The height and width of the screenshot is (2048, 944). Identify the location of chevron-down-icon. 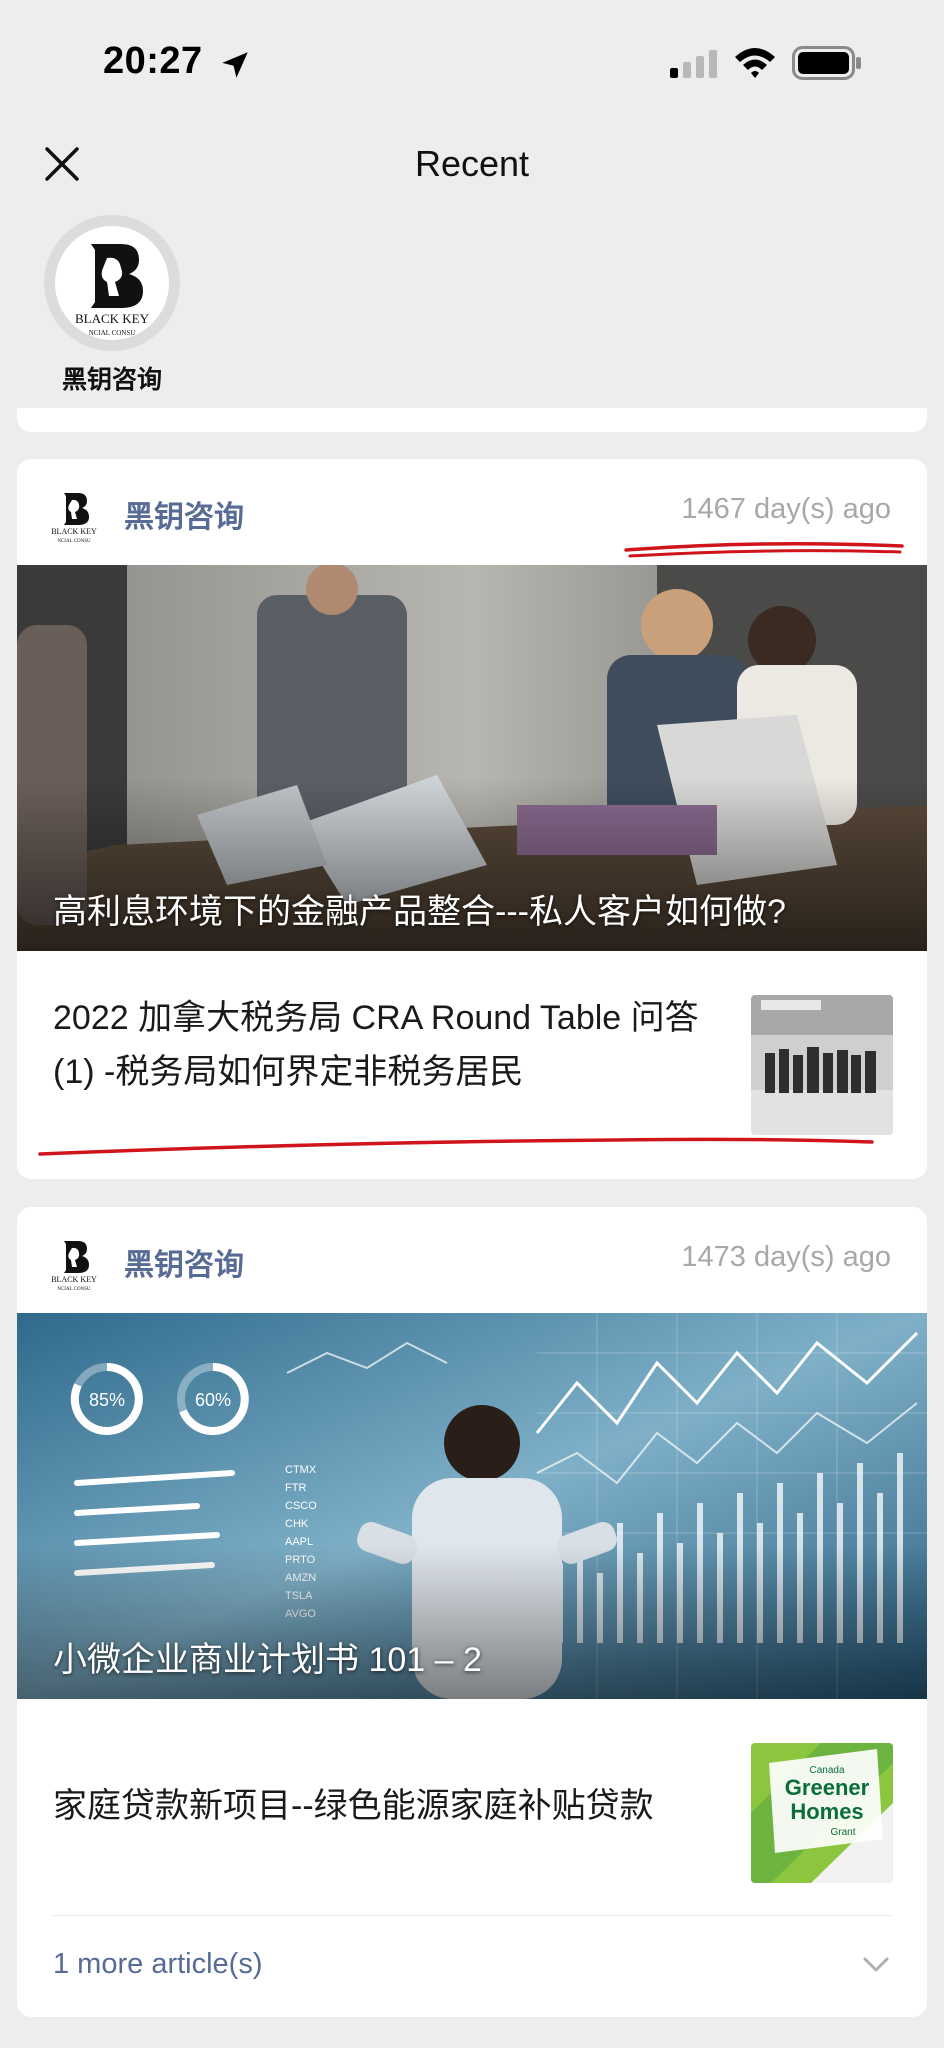
(876, 1964).